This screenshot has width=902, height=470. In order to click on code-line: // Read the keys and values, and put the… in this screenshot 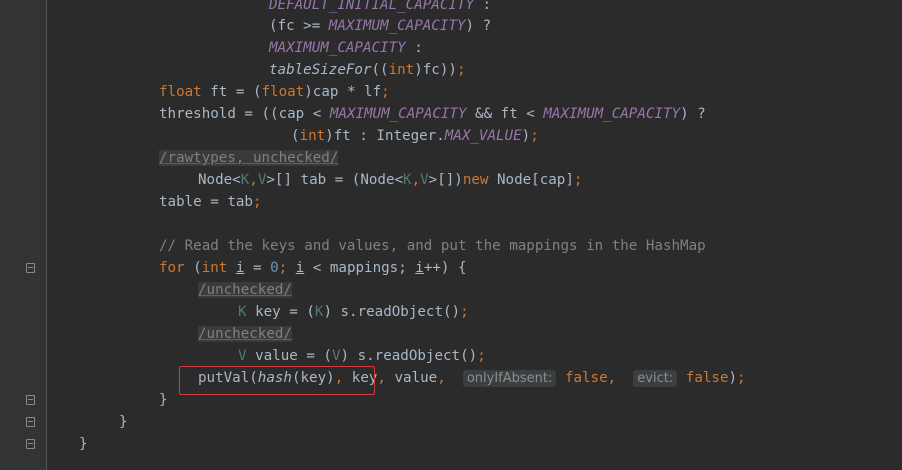, I will do `click(432, 246)`.